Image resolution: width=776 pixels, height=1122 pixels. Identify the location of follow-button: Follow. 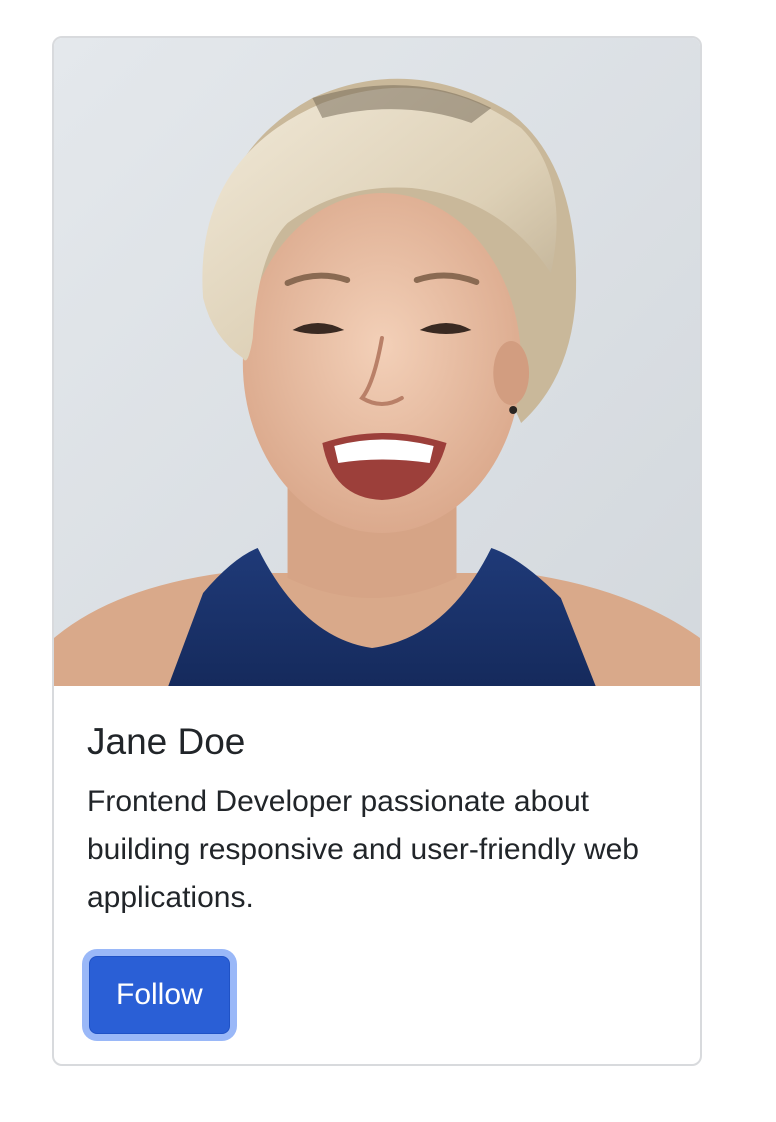
(159, 995).